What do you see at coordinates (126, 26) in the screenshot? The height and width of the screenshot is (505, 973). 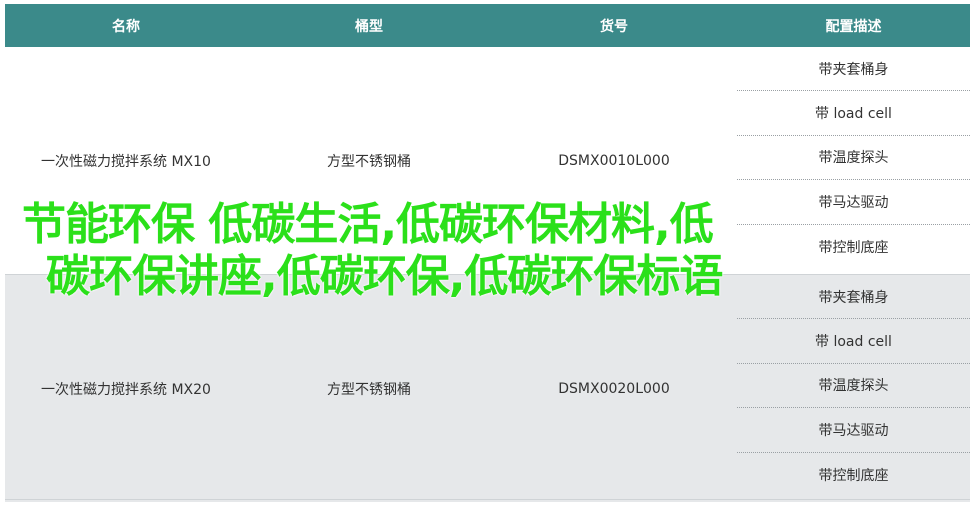 I see `header-name: 名称` at bounding box center [126, 26].